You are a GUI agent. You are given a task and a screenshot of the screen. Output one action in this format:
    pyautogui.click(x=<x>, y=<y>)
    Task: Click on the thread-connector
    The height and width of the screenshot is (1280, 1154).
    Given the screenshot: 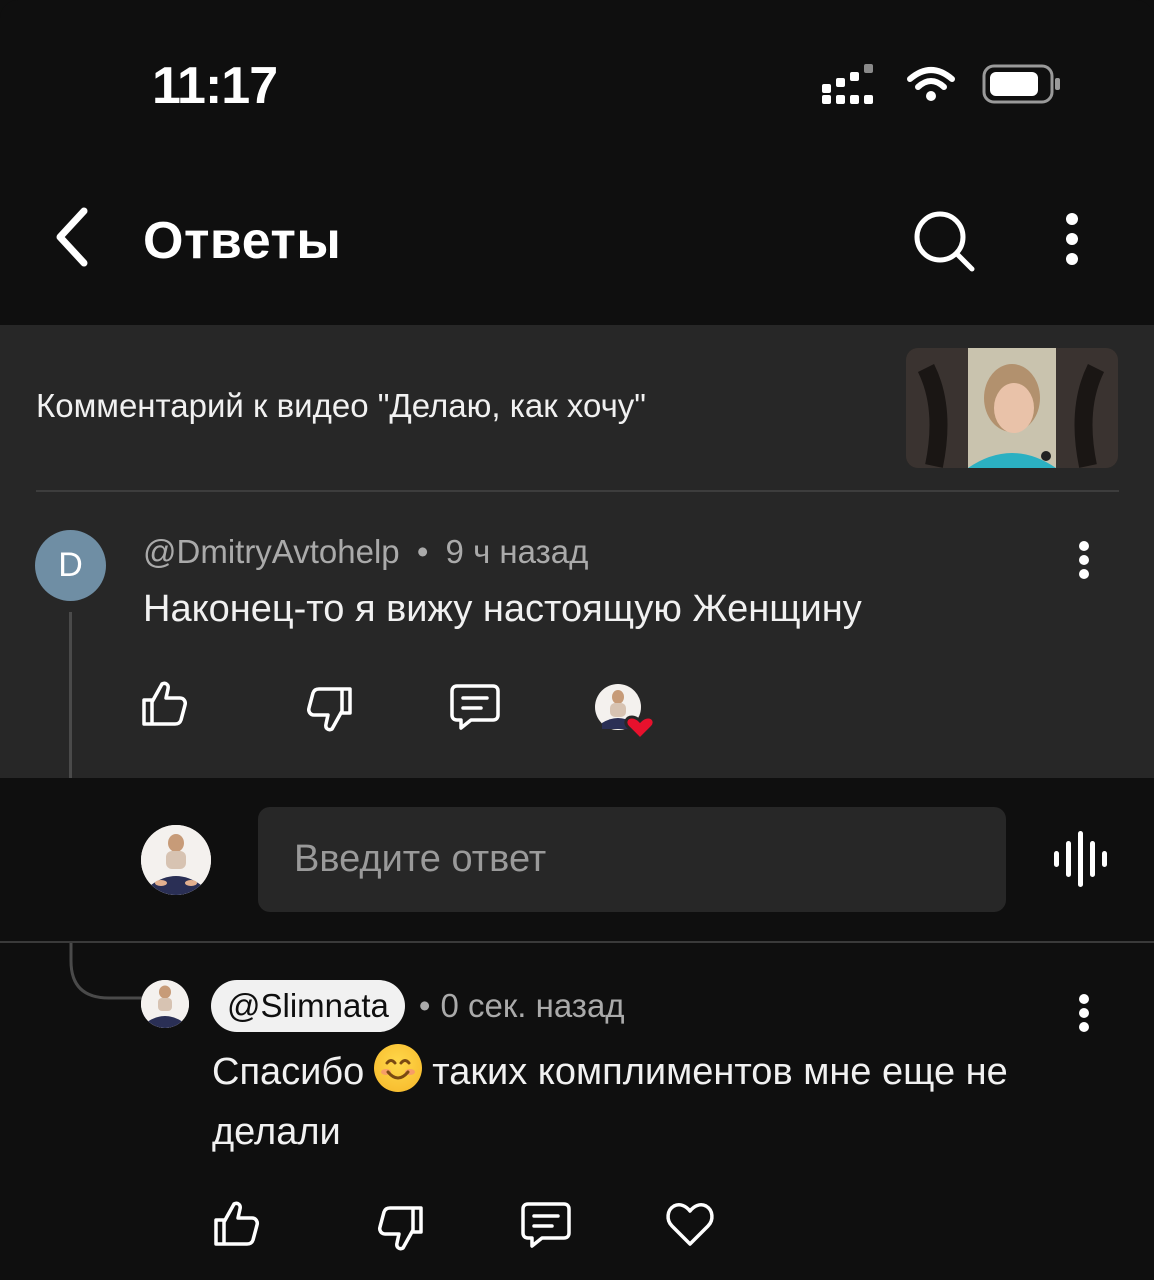 What is the action you would take?
    pyautogui.click(x=108, y=971)
    